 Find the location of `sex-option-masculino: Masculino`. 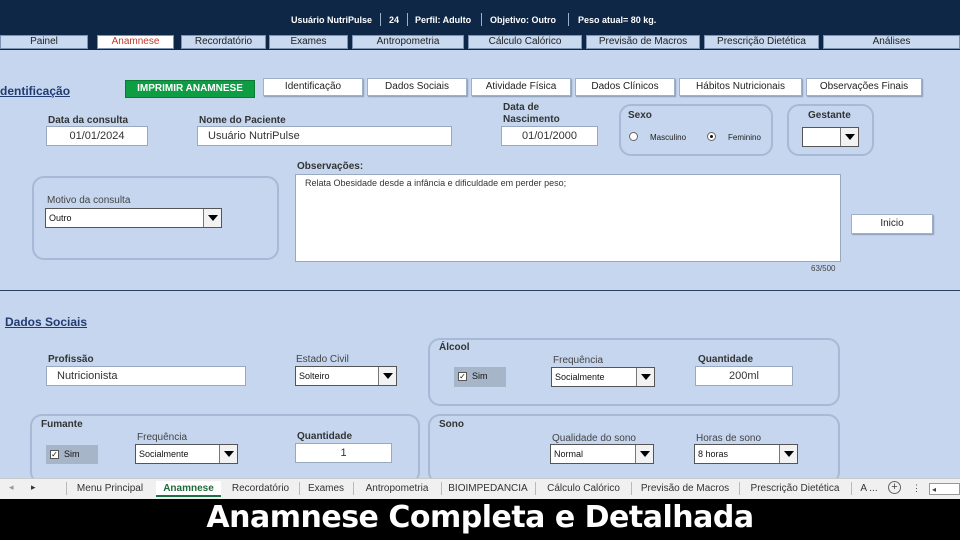

sex-option-masculino: Masculino is located at coordinates (668, 137).